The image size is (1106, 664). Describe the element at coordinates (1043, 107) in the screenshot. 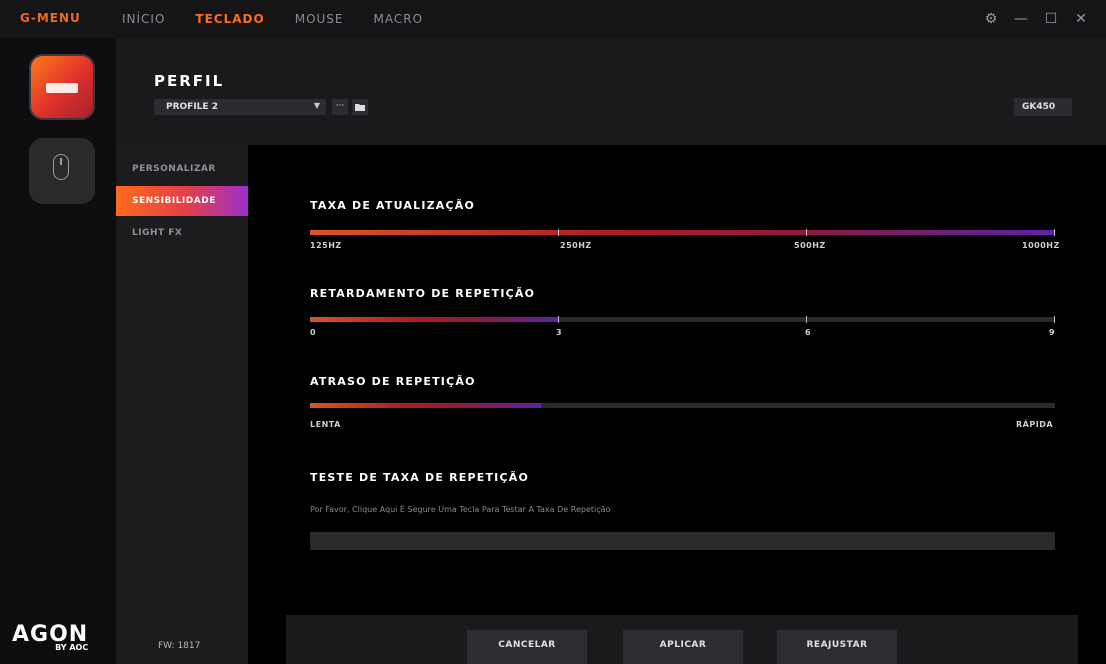

I see `device-model-badge: GK450` at that location.